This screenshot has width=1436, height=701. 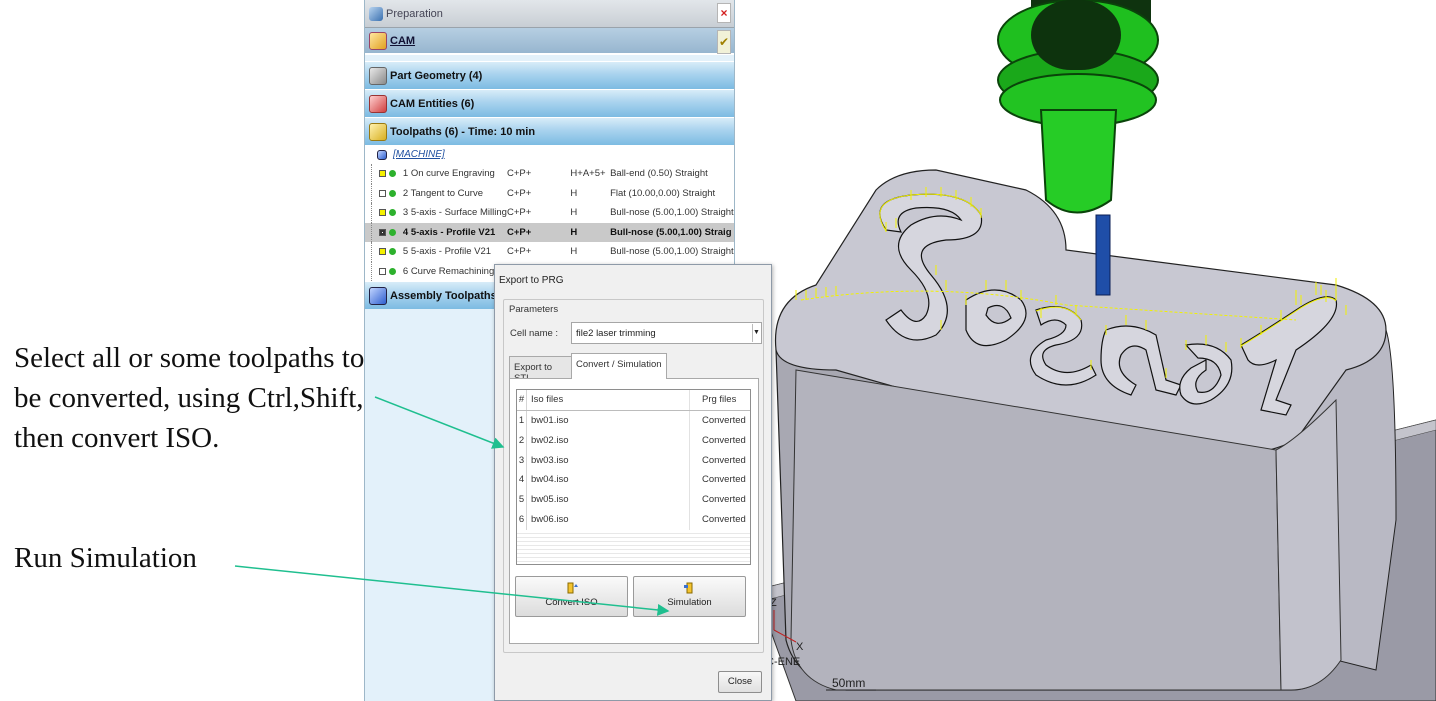 I want to click on select-arrow, so click(x=439, y=422).